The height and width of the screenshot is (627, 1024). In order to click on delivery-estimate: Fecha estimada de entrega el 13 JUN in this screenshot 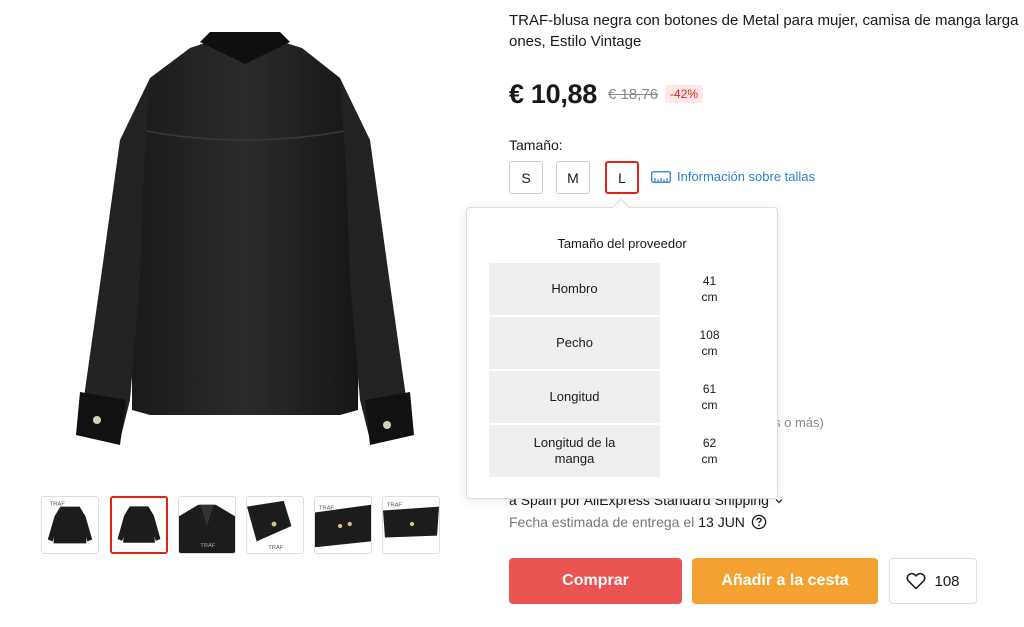, I will do `click(638, 522)`.